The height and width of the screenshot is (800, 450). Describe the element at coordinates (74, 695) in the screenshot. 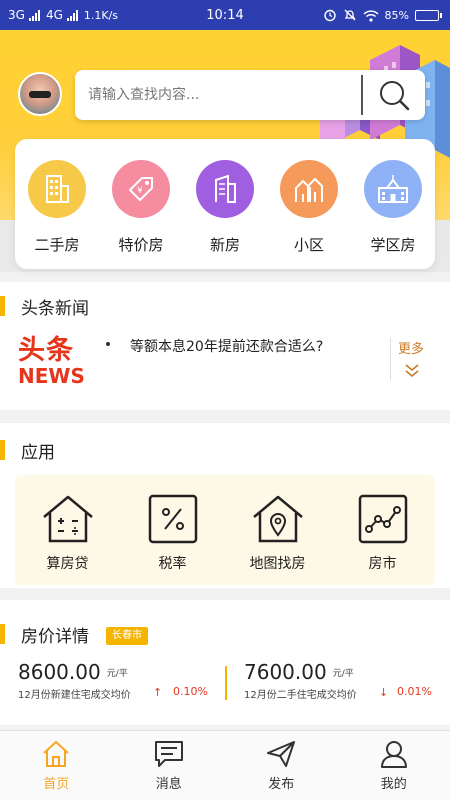

I see `price-description: 12月份新建住宅成交均价` at that location.